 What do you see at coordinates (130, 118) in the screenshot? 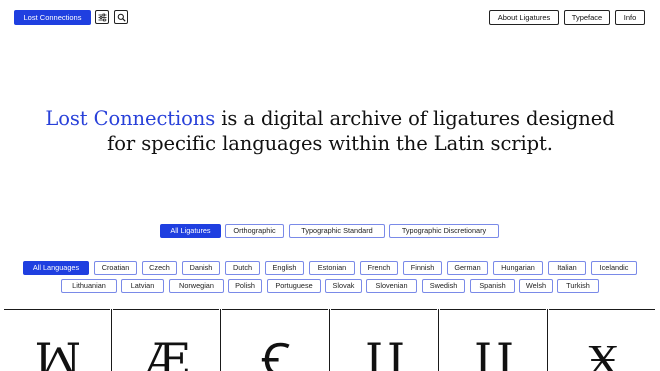
I see `intro-accent: Lost Connections` at bounding box center [130, 118].